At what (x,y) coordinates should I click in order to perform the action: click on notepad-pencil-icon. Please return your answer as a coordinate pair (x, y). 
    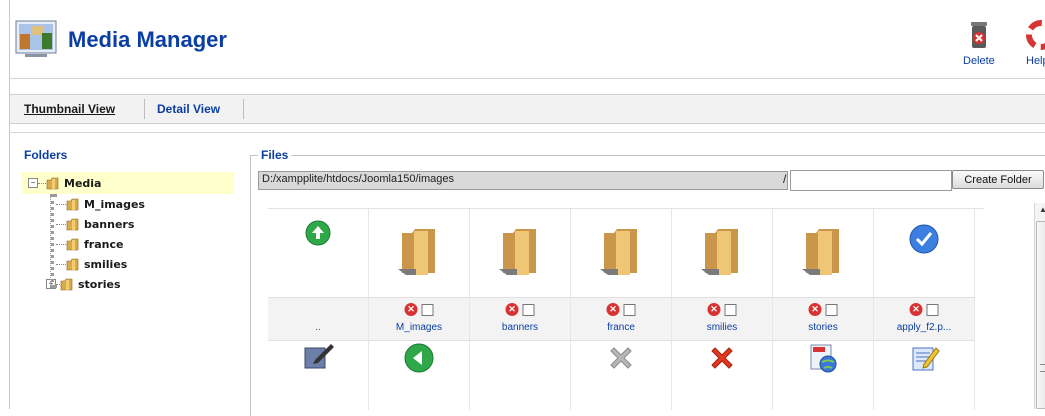
    Looking at the image, I should click on (926, 359).